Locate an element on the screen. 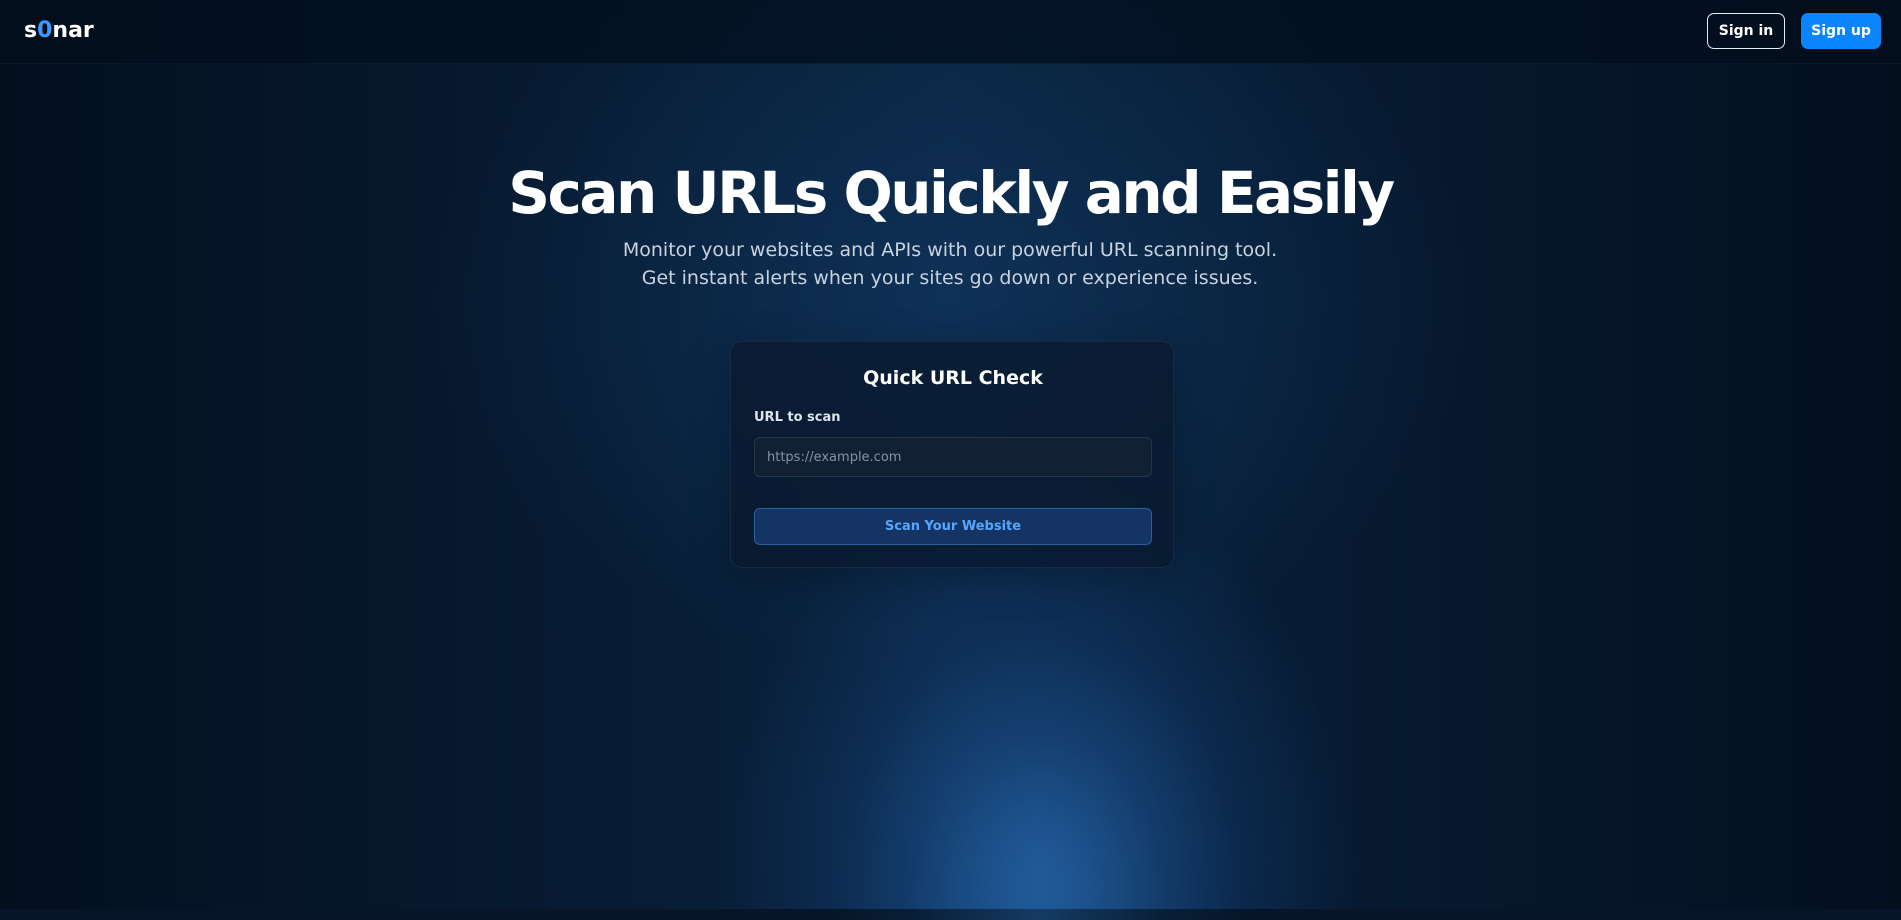 This screenshot has width=1901, height=920. logo-accent: 0 is located at coordinates (45, 30).